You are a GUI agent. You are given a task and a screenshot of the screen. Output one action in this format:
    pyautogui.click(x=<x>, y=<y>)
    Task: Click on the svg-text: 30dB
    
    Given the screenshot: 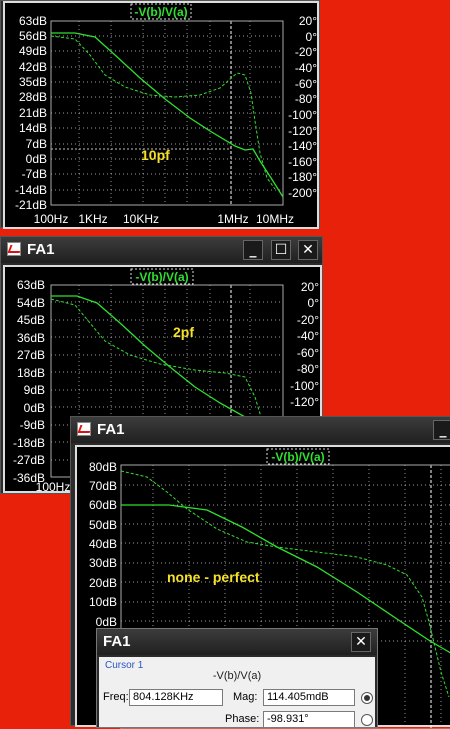 What is the action you would take?
    pyautogui.click(x=103, y=563)
    